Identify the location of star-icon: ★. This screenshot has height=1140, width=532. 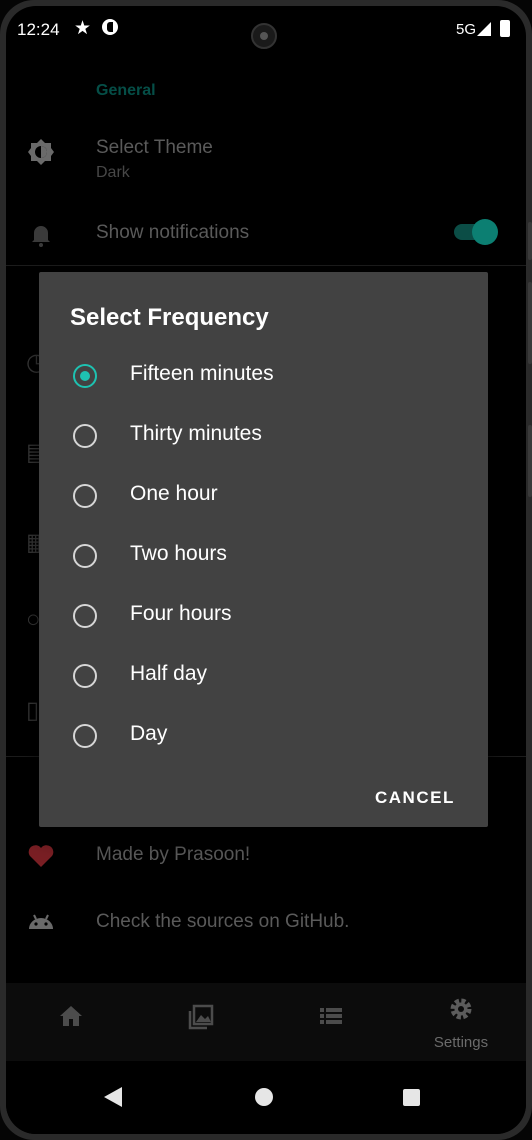
(83, 28).